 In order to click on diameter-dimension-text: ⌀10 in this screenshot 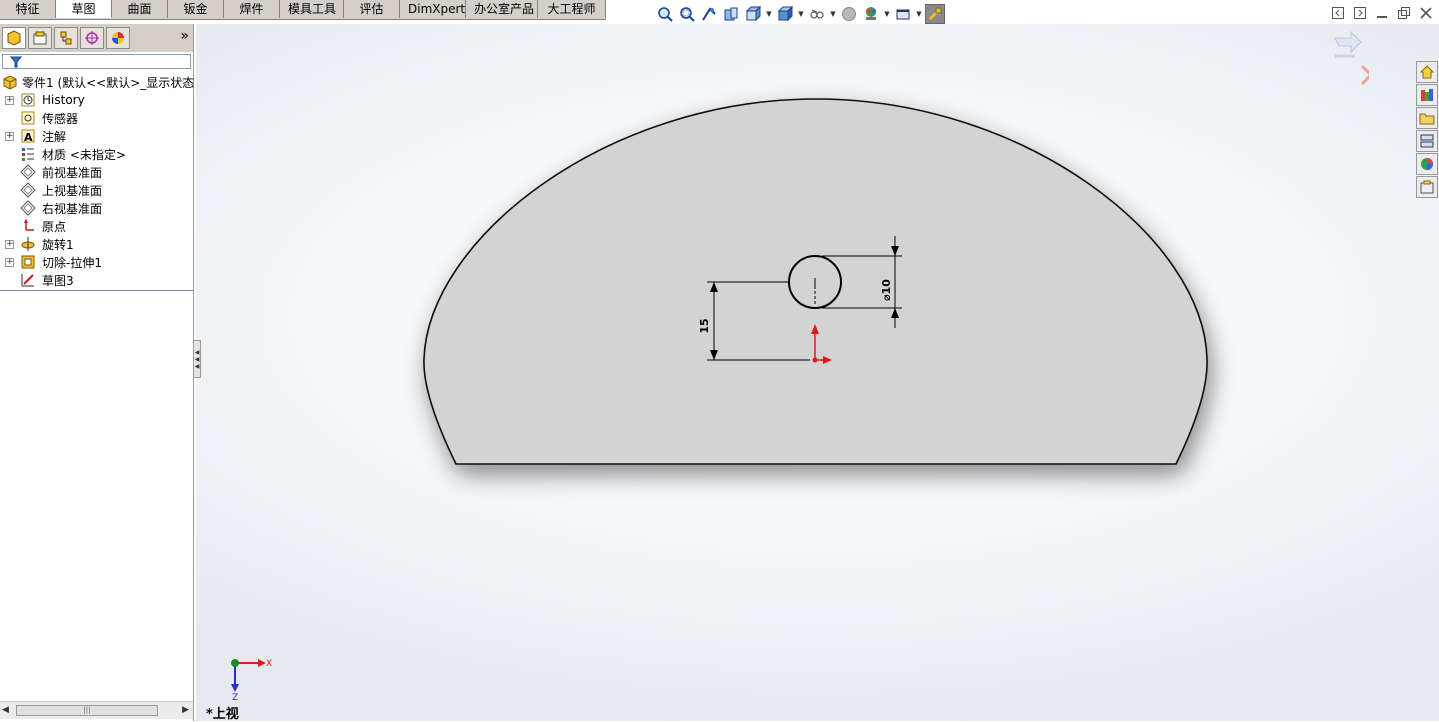, I will do `click(886, 290)`.